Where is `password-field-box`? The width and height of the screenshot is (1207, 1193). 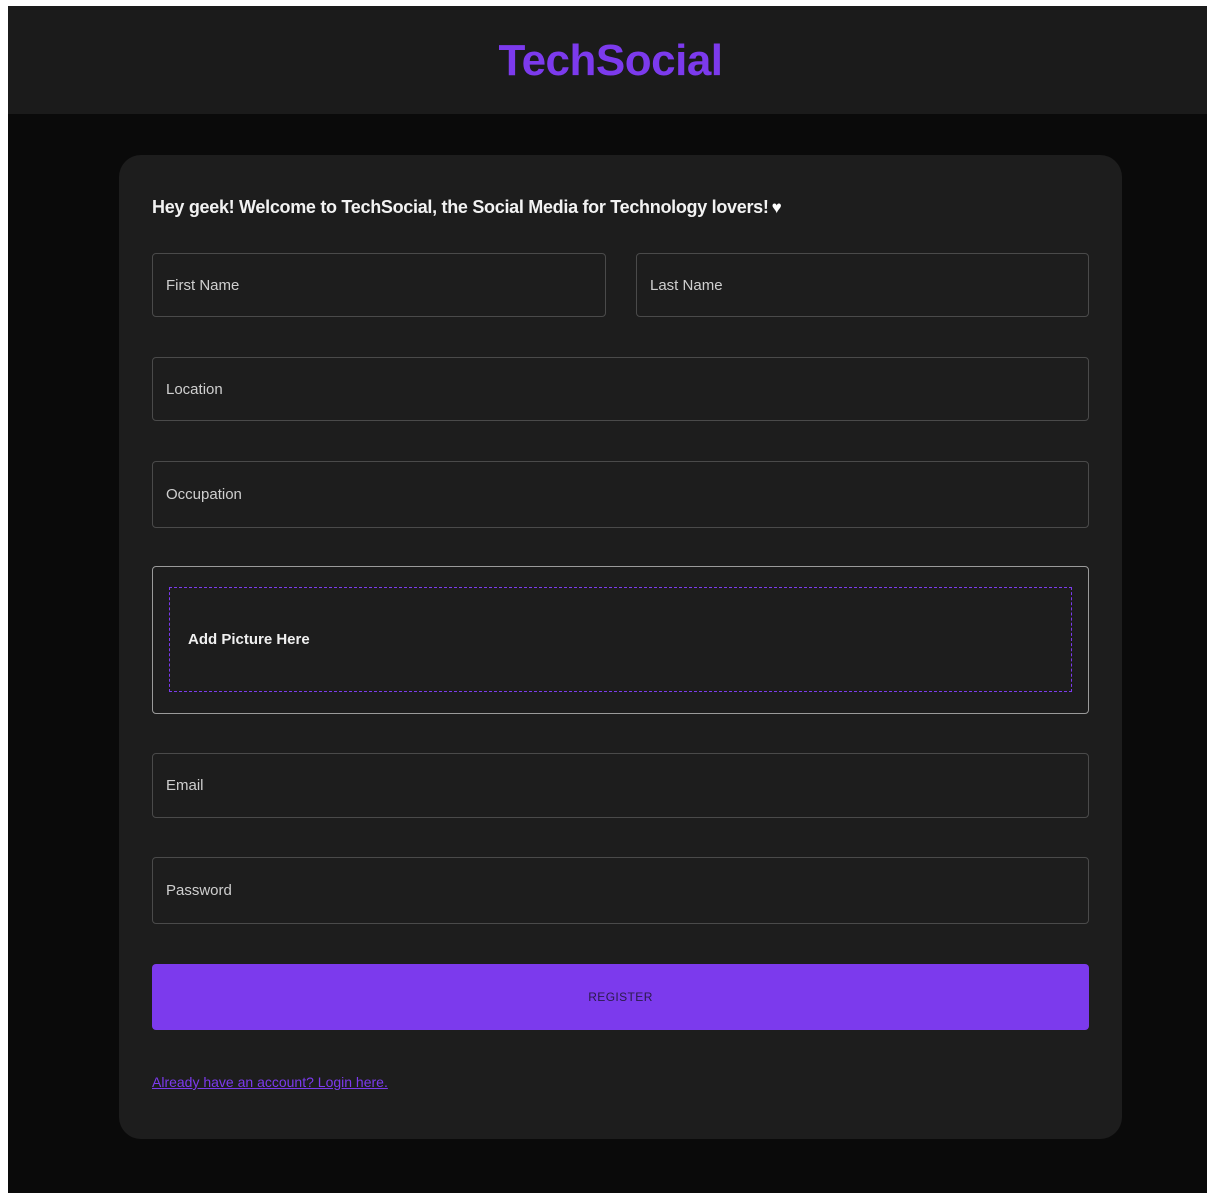
password-field-box is located at coordinates (620, 890).